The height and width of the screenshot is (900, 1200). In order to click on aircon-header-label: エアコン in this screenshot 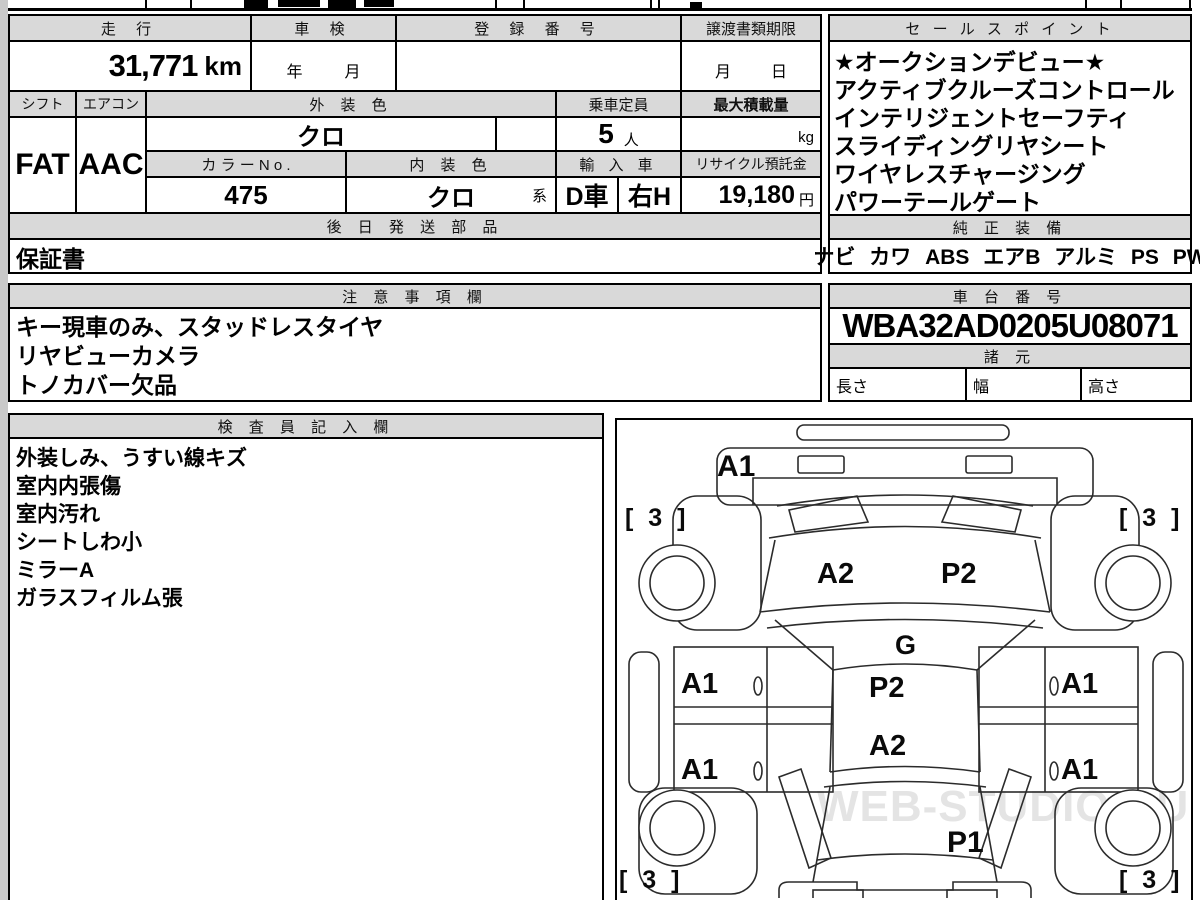, I will do `click(111, 104)`.